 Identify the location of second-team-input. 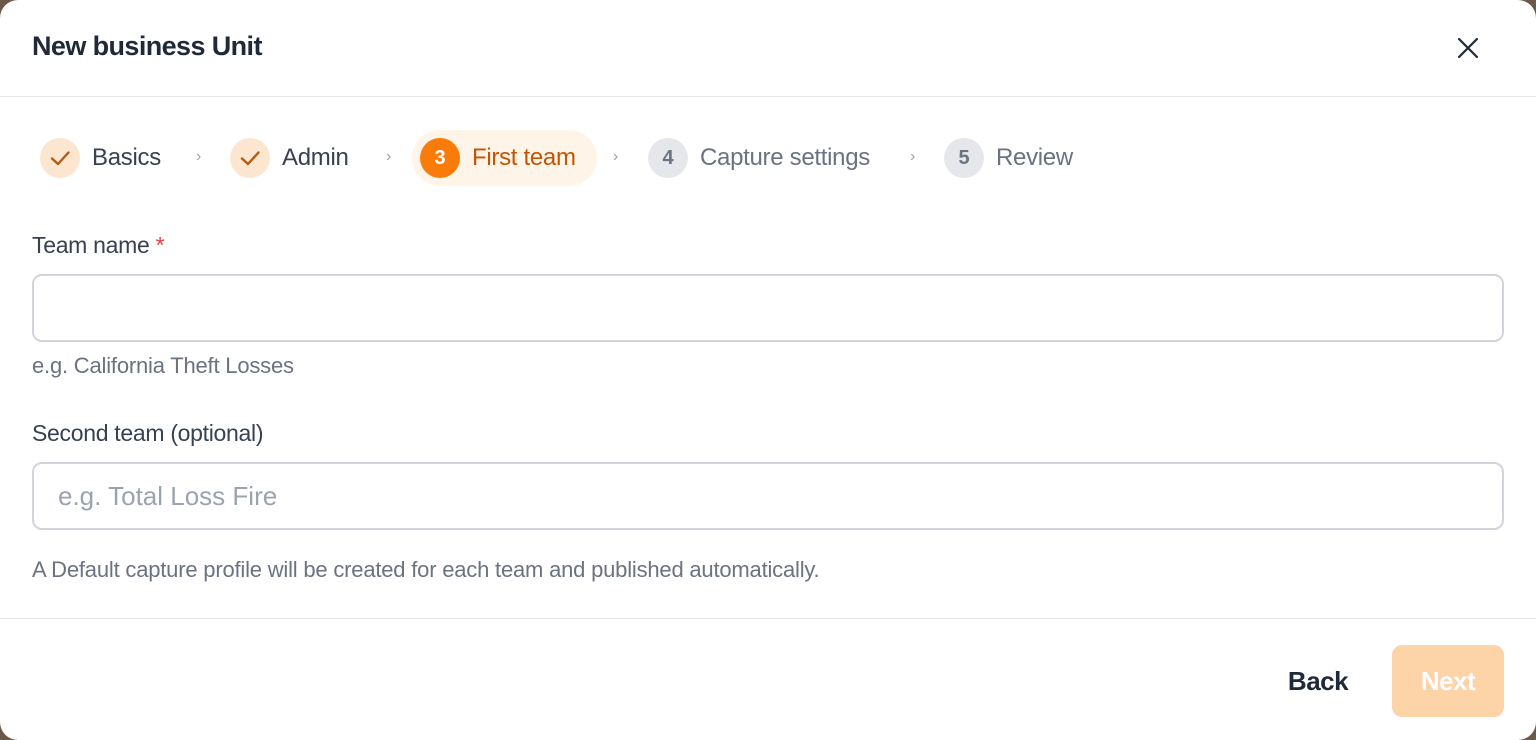
(768, 496).